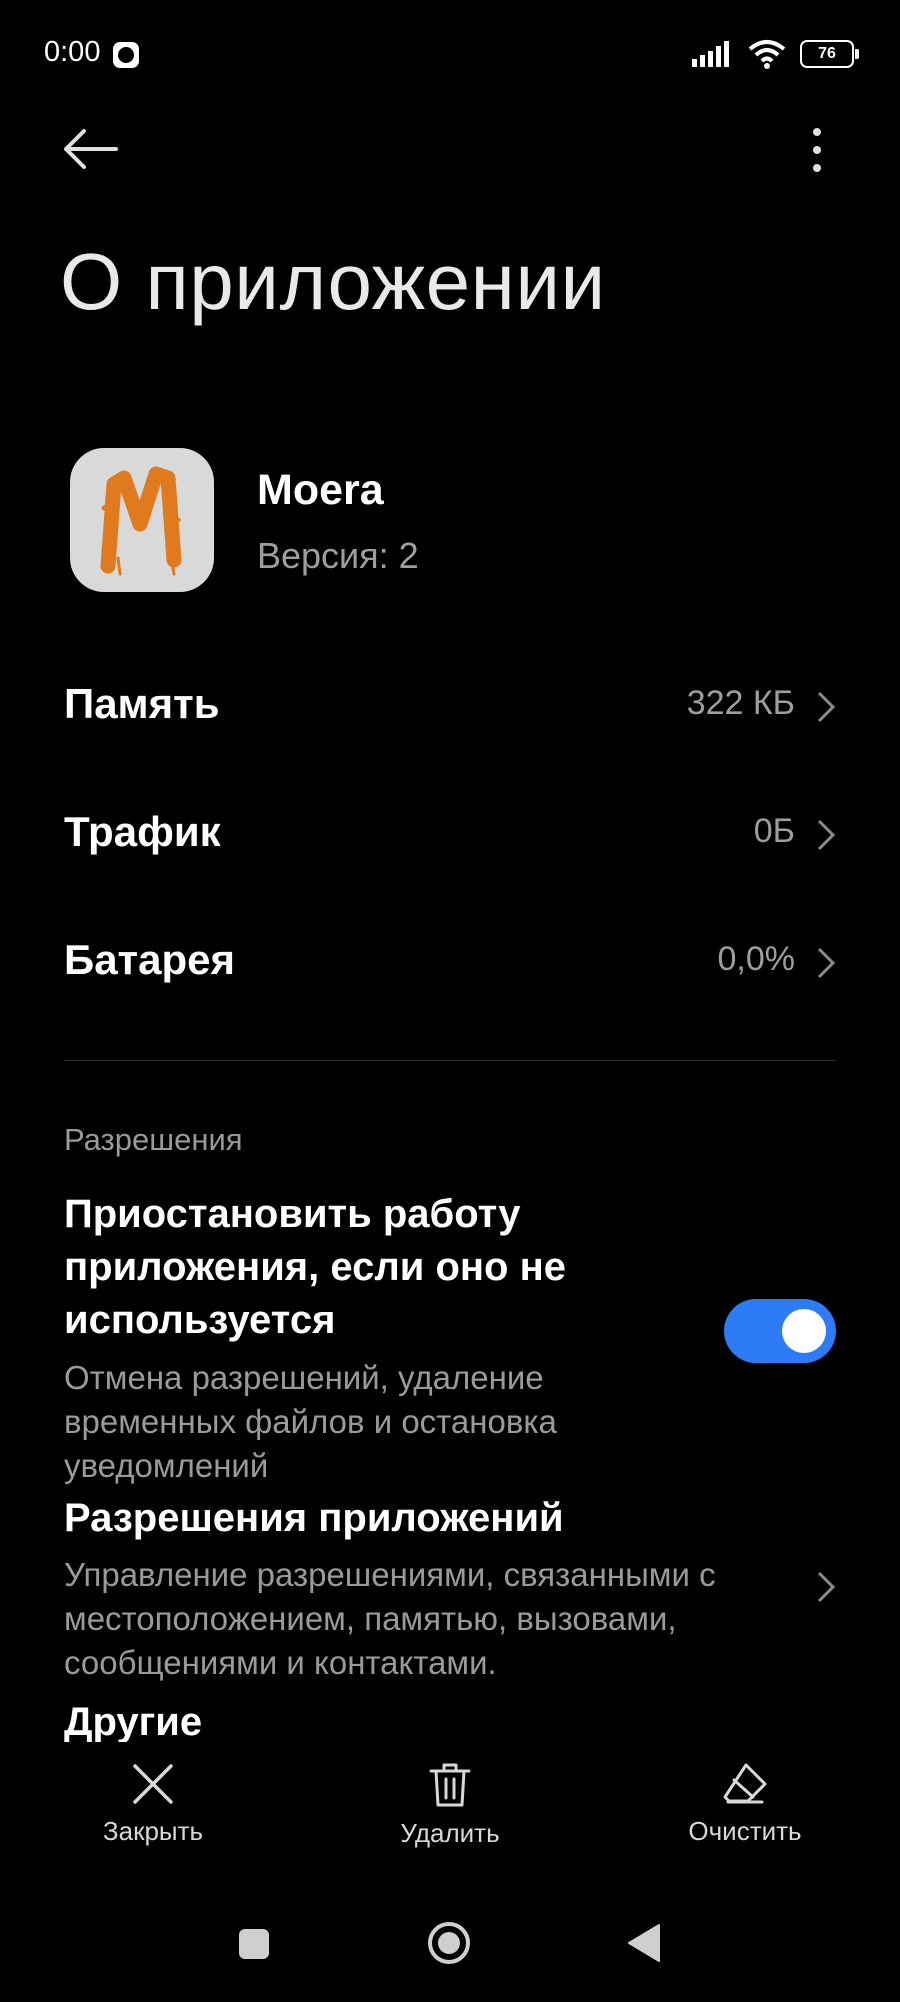  Describe the element at coordinates (90, 149) in the screenshot. I see `back-arrow-icon` at that location.